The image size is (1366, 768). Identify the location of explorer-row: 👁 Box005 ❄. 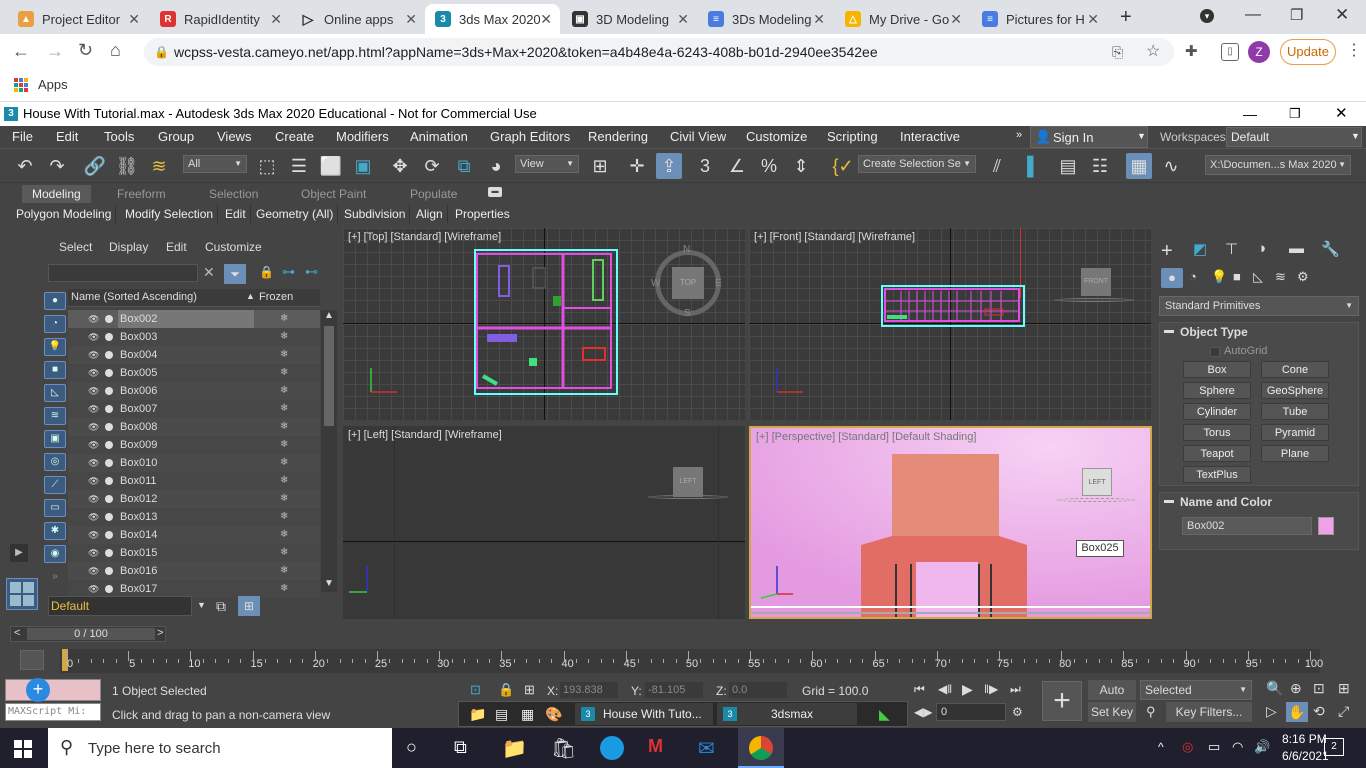
(194, 373).